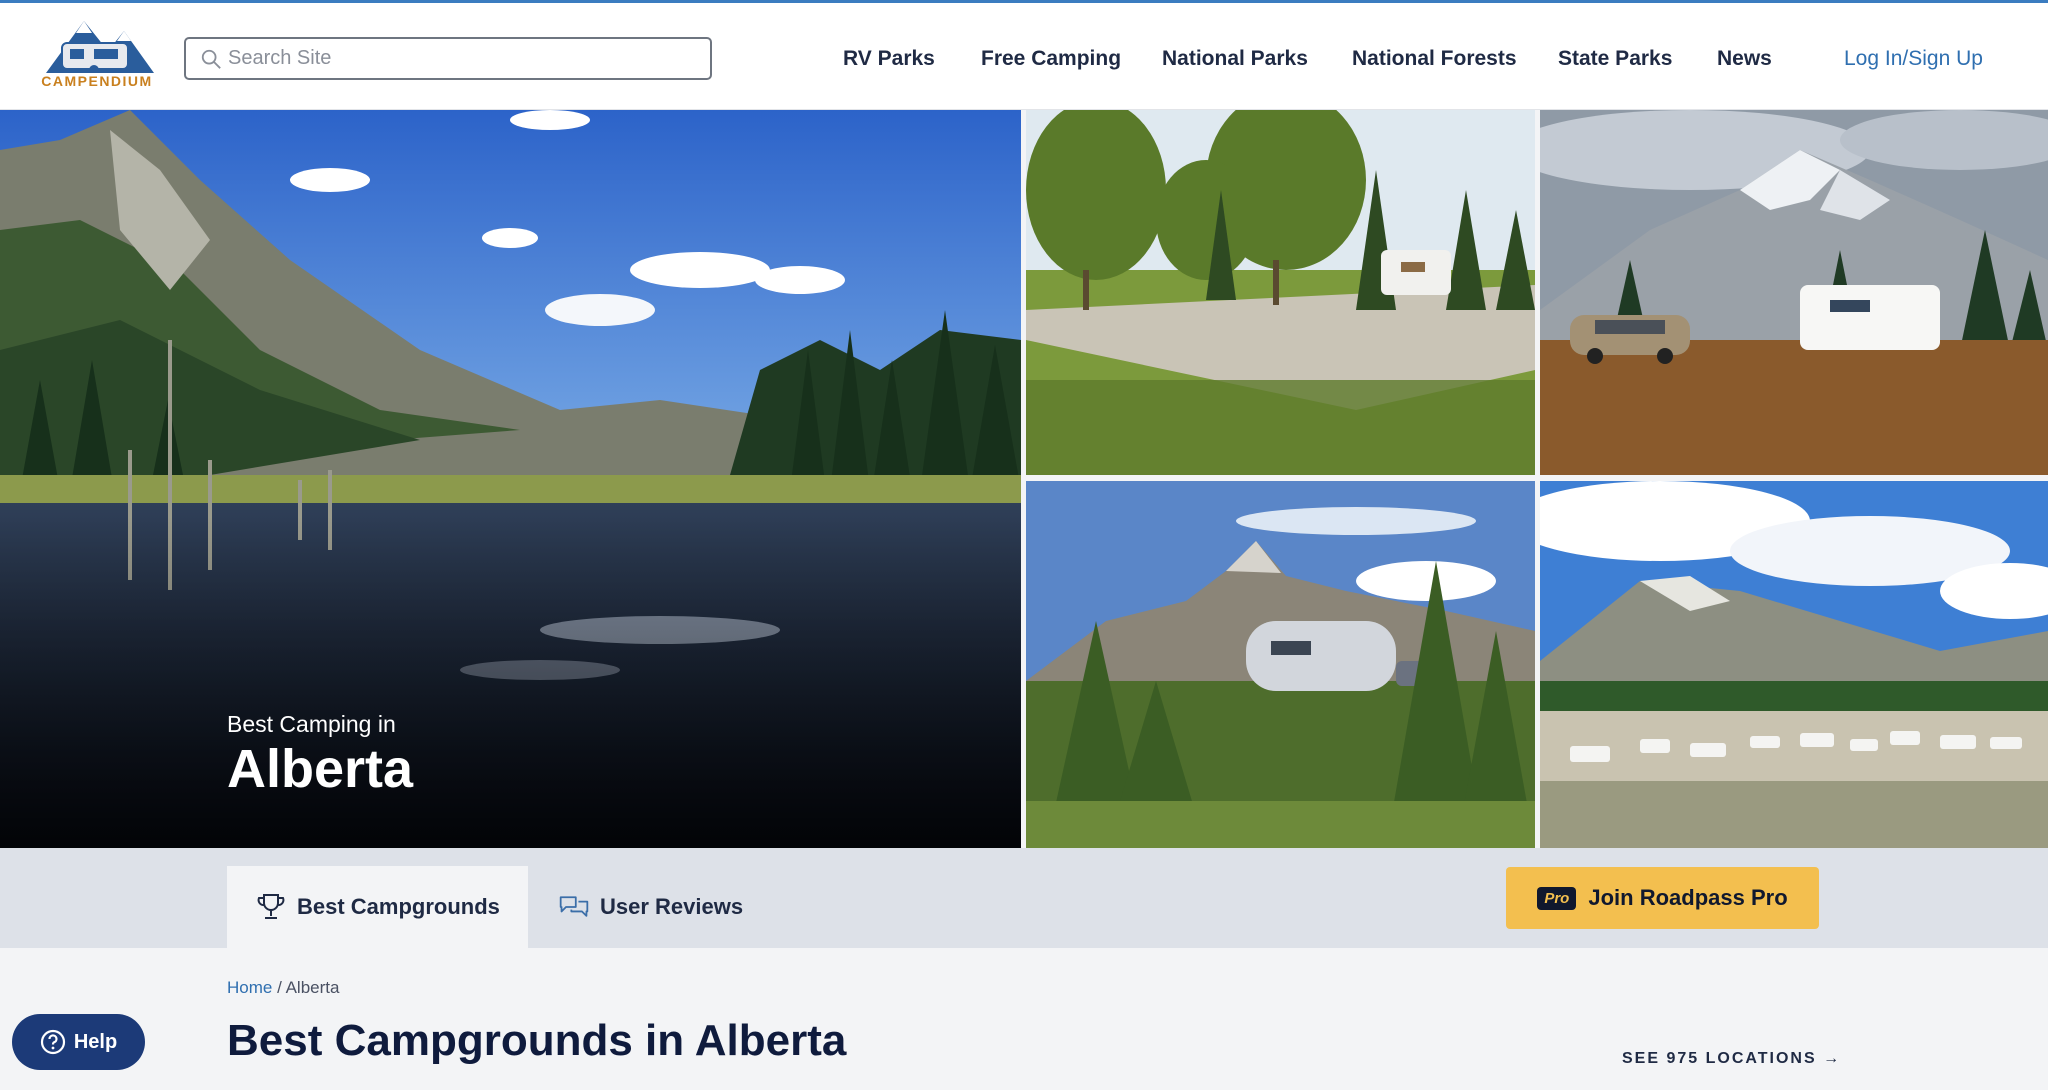 The image size is (2048, 1090). What do you see at coordinates (1235, 59) in the screenshot?
I see `nav-national-parks: National Parks` at bounding box center [1235, 59].